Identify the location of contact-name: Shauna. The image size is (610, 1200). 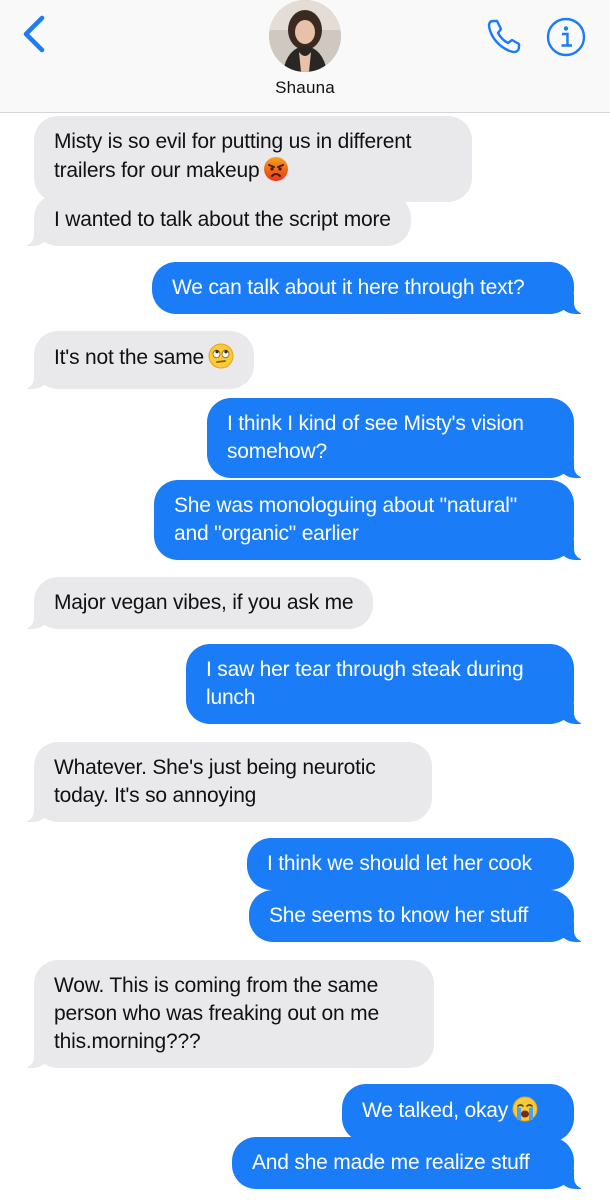
(305, 88).